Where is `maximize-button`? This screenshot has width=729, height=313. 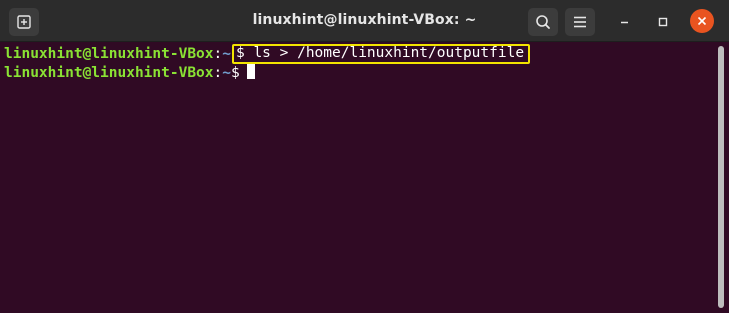
maximize-button is located at coordinates (663, 22).